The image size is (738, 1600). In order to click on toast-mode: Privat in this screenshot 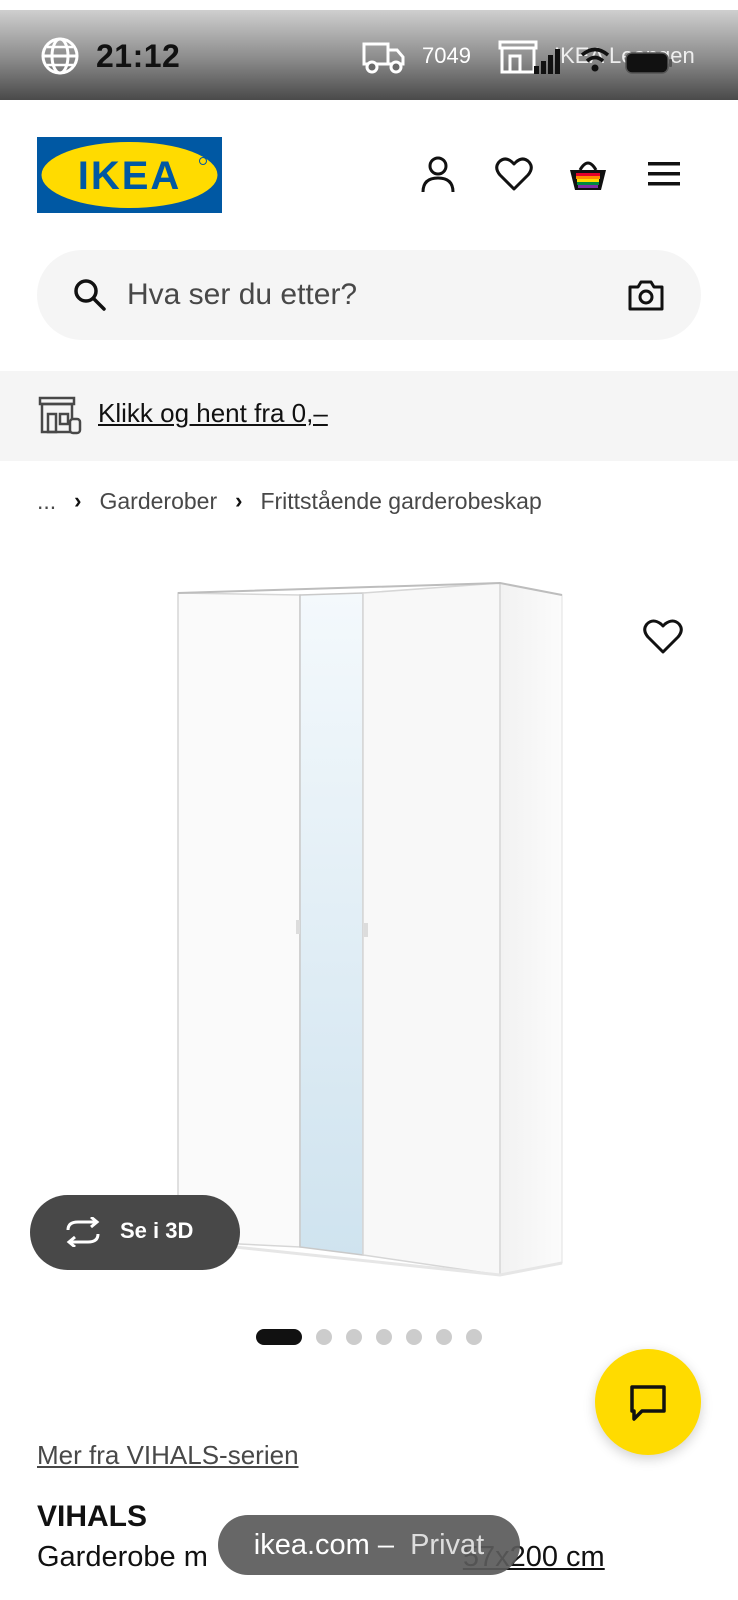, I will do `click(447, 1544)`.